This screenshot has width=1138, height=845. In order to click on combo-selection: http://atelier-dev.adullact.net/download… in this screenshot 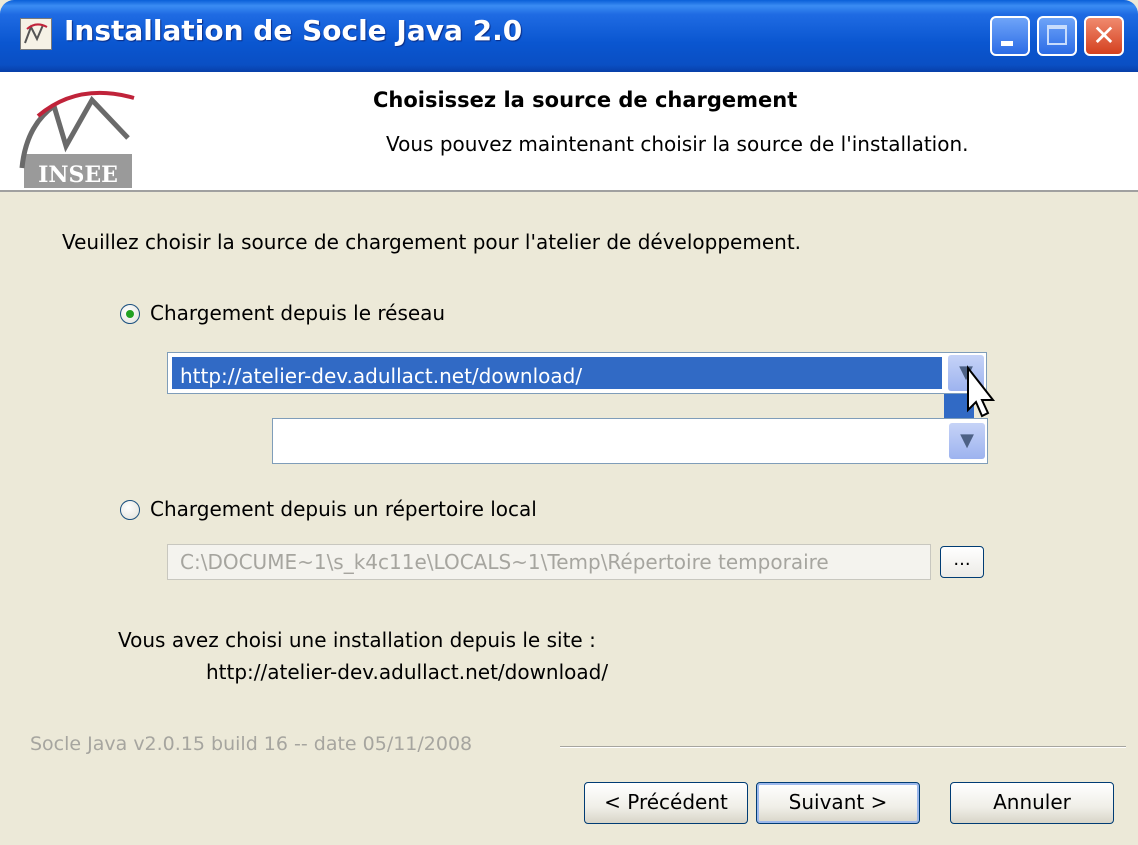, I will do `click(557, 373)`.